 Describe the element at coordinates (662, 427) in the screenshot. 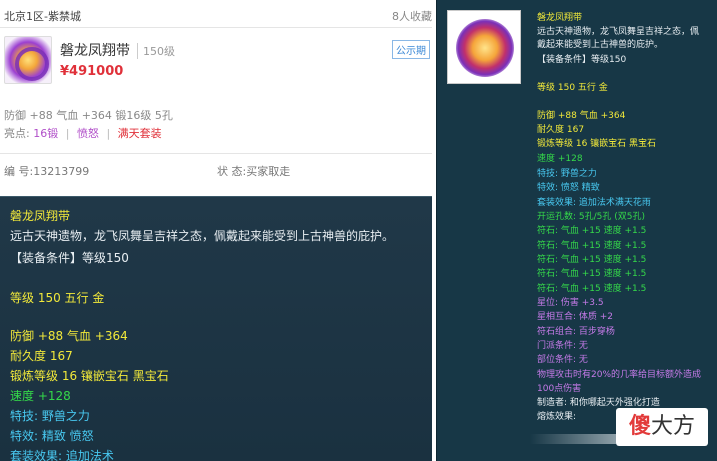

I see `watermark-logo: 傻大方` at that location.